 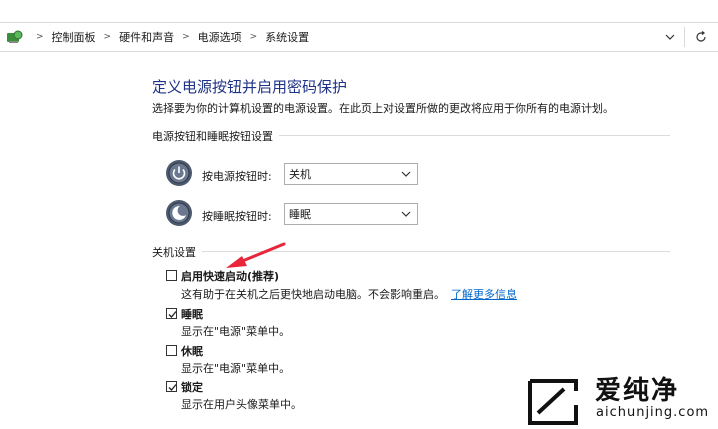 I want to click on hibernate-label: 休眠, so click(x=192, y=351).